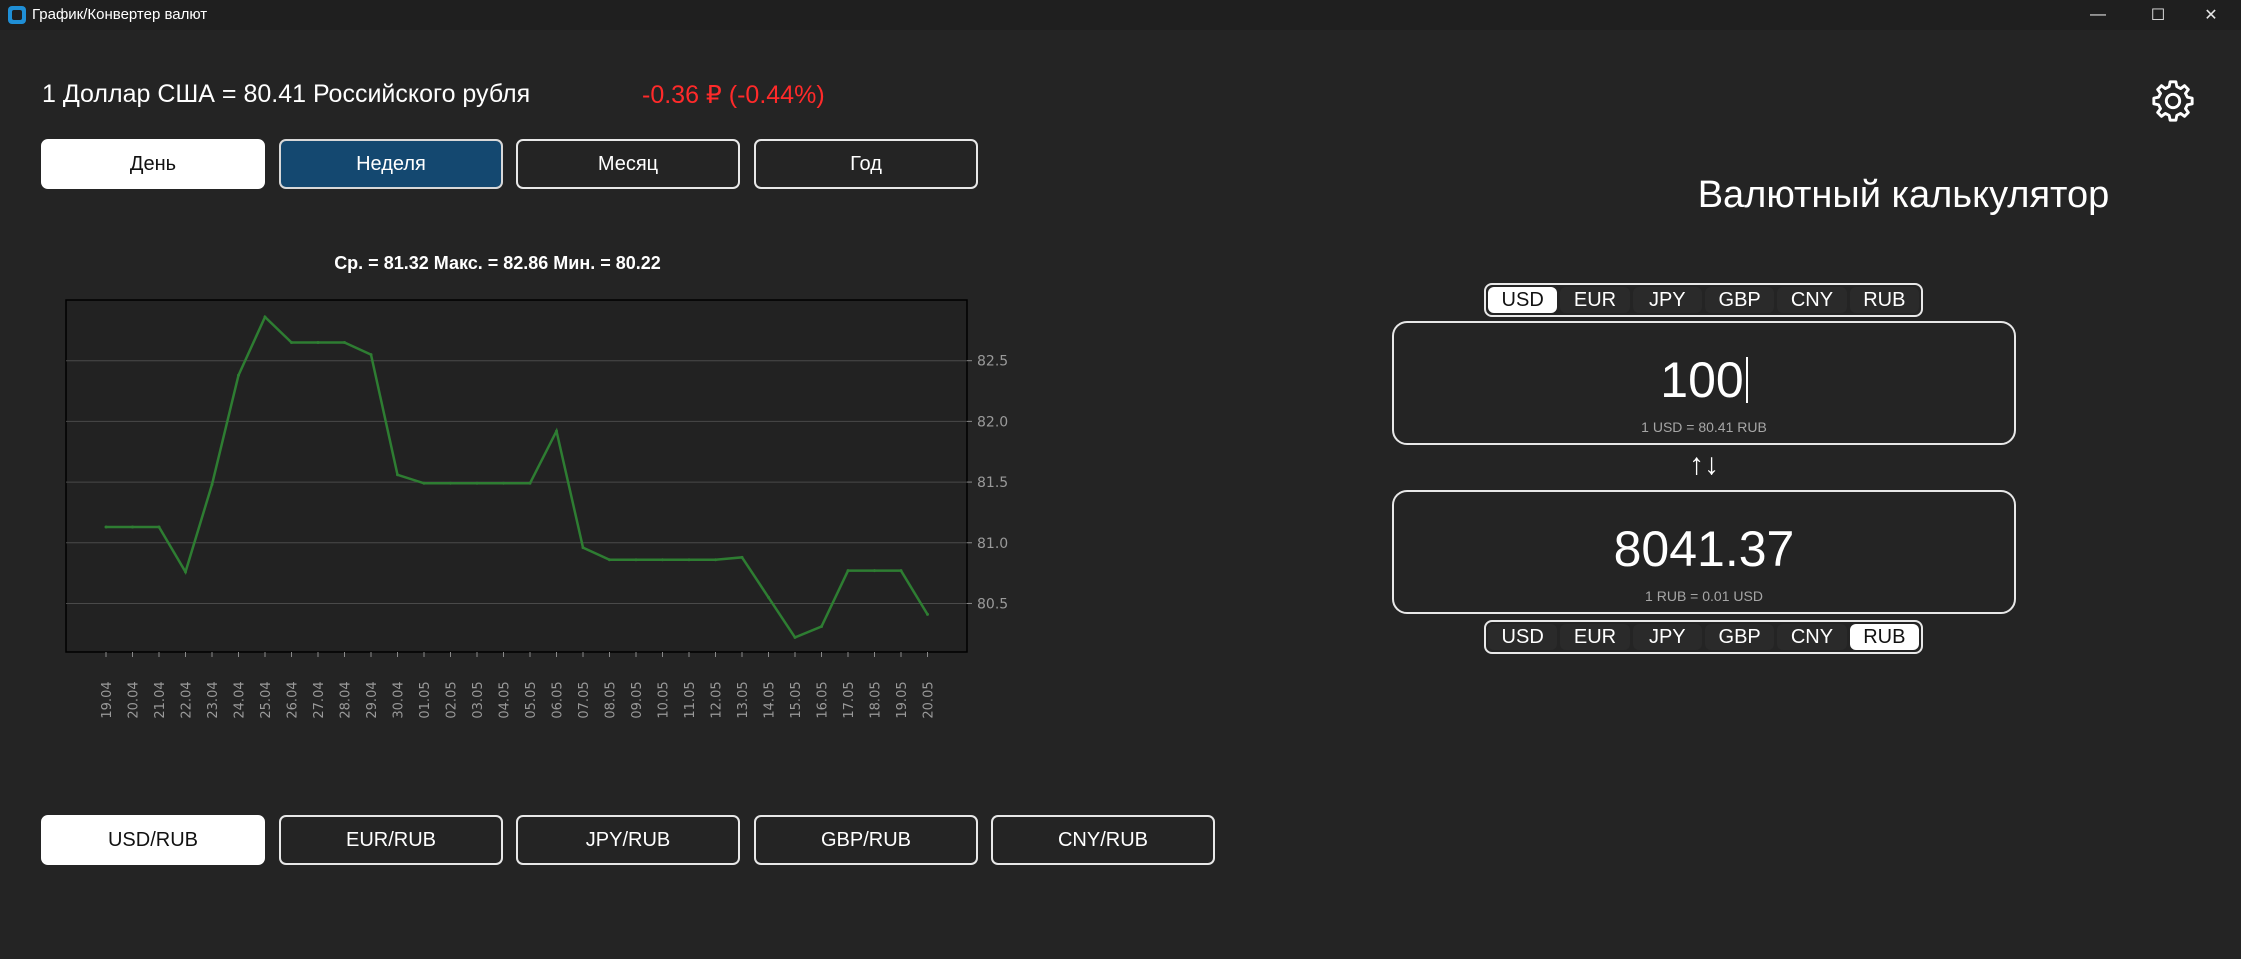 The width and height of the screenshot is (2241, 959). Describe the element at coordinates (2158, 15) in the screenshot. I see `maximize-button: ☐` at that location.